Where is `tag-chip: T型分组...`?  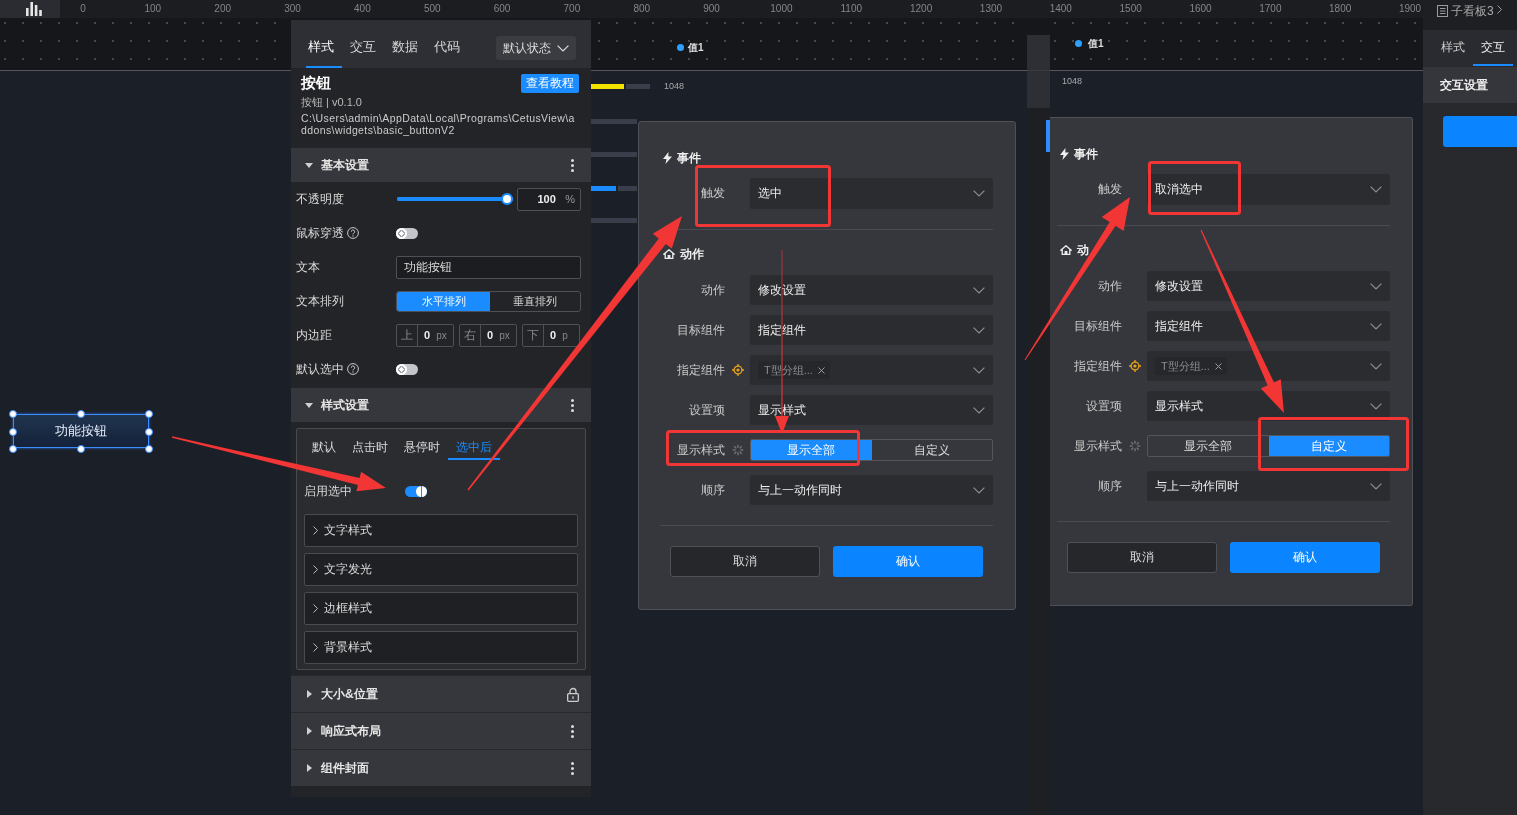
tag-chip: T型分组... is located at coordinates (1191, 366).